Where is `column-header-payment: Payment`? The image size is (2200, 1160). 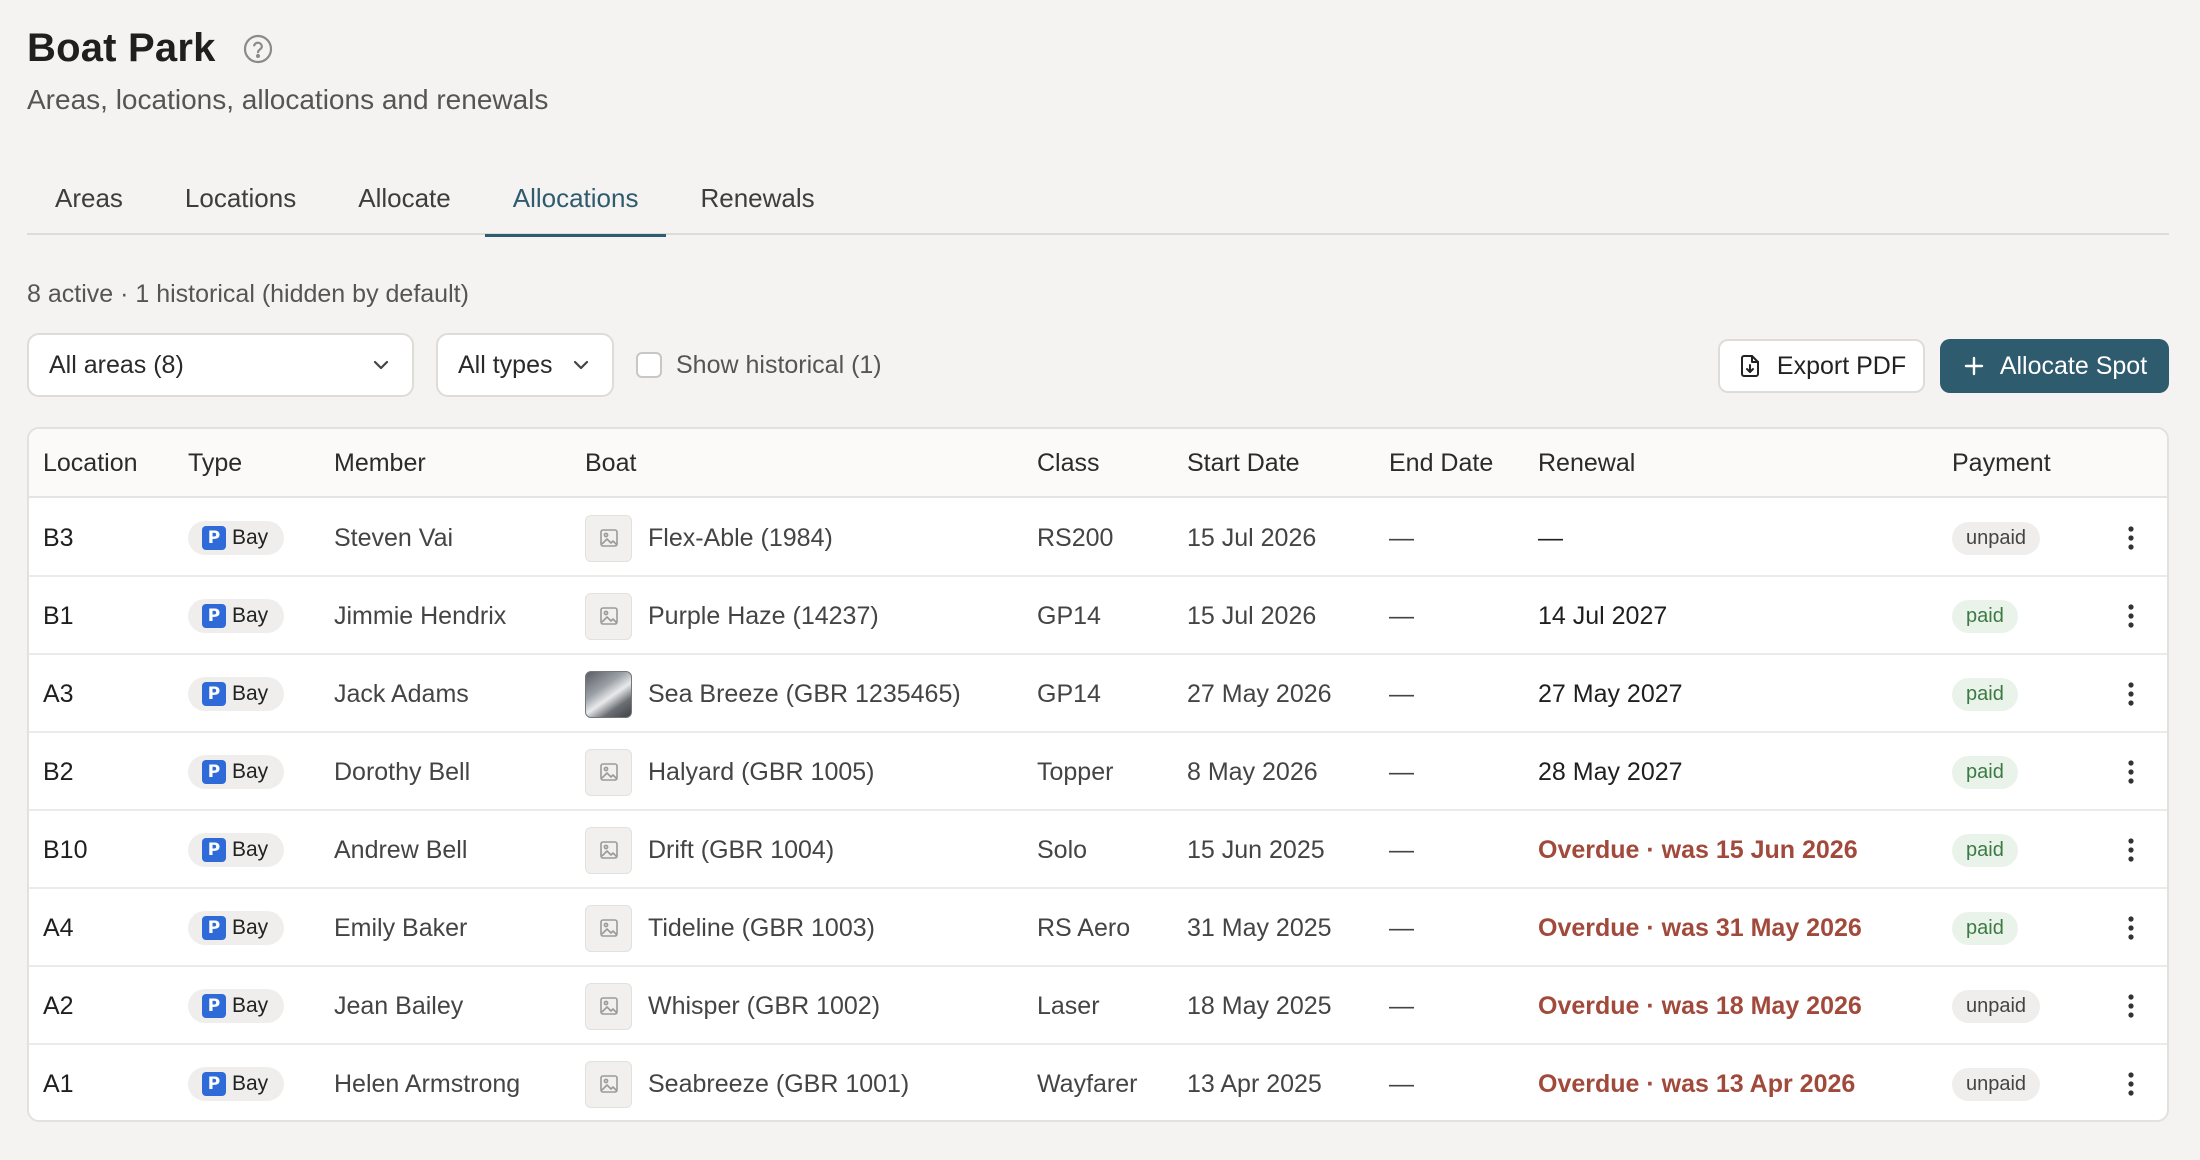 column-header-payment: Payment is located at coordinates (2001, 463).